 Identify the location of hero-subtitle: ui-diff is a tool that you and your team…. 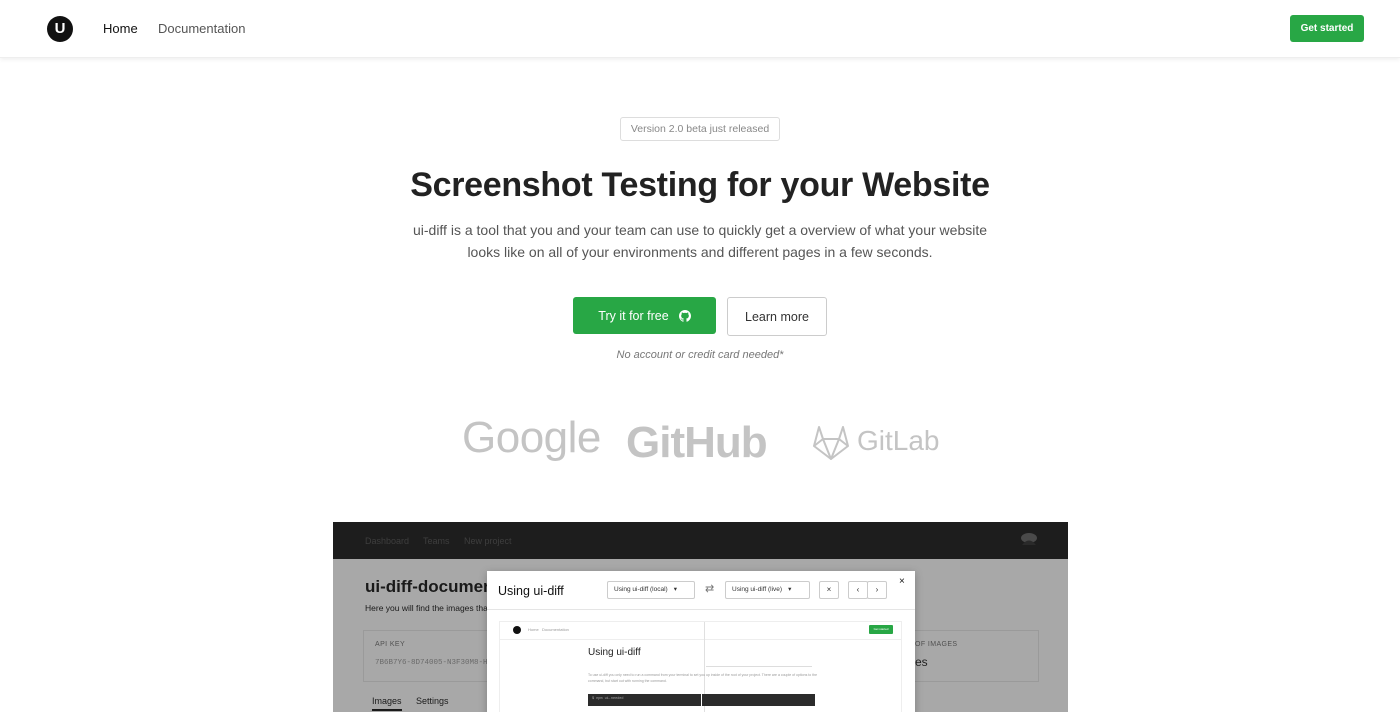
(700, 241).